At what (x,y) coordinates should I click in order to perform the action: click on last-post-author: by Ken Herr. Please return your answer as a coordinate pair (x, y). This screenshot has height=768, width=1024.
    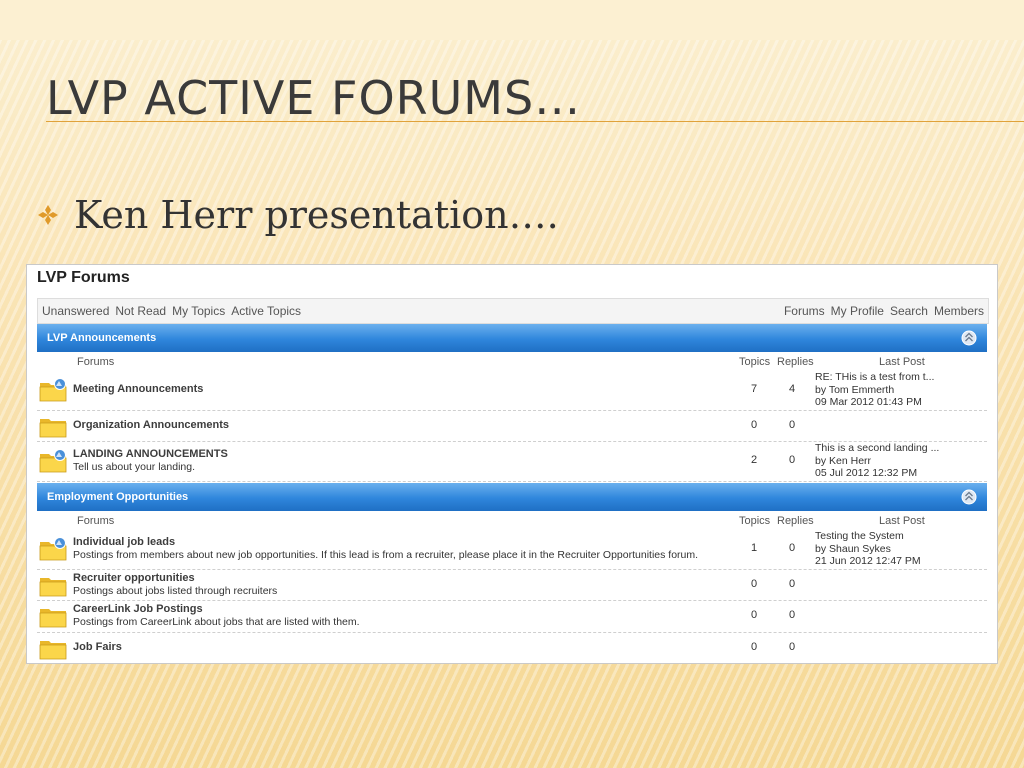
    Looking at the image, I should click on (843, 460).